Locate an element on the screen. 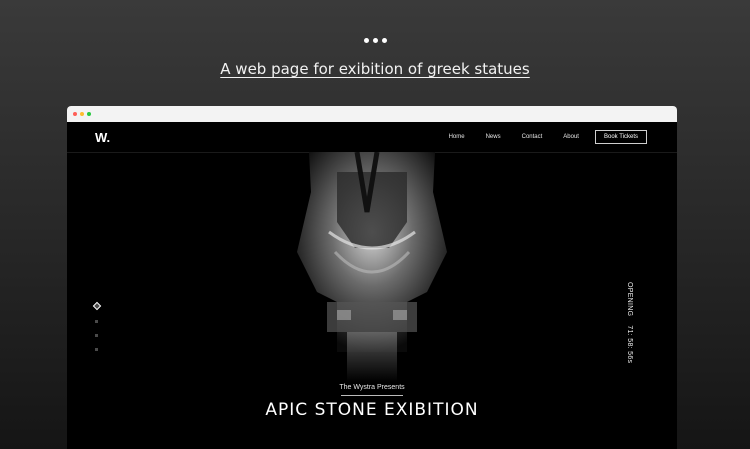 This screenshot has height=449, width=750. opening-countdown: OPENING 71: 58: 56s is located at coordinates (629, 322).